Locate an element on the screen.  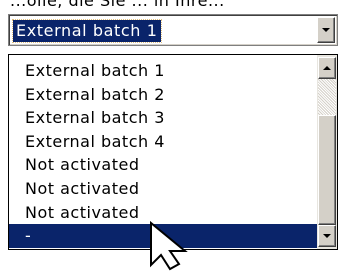
batch-combo-box: External batch 1 is located at coordinates (173, 30).